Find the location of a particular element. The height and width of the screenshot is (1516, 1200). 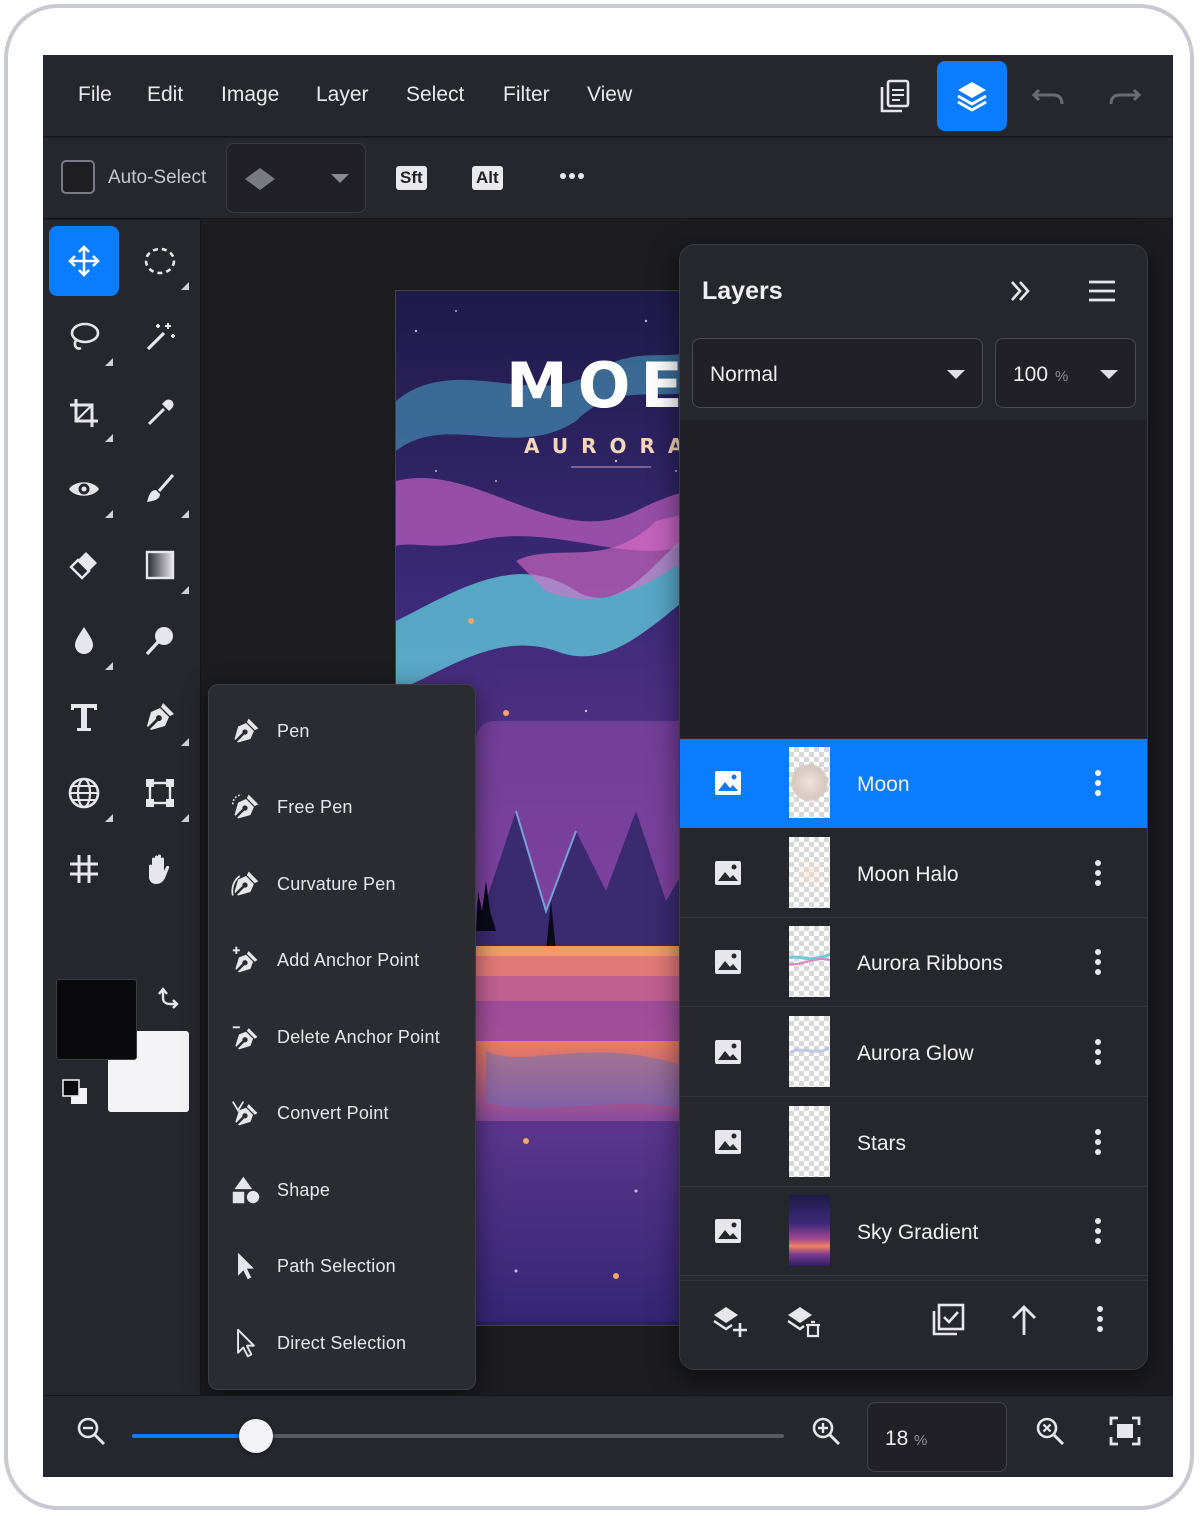

auto-select-target-dropdown is located at coordinates (296, 178).